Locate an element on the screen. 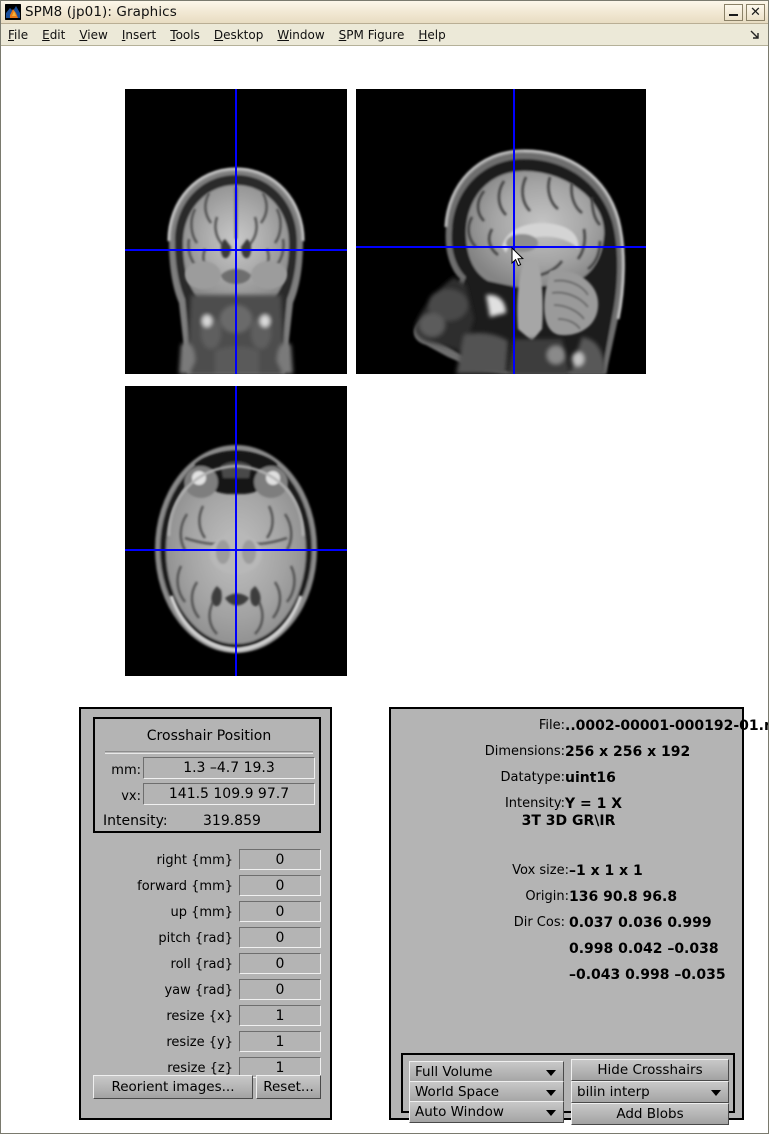  close-icon: ✕ is located at coordinates (755, 12).